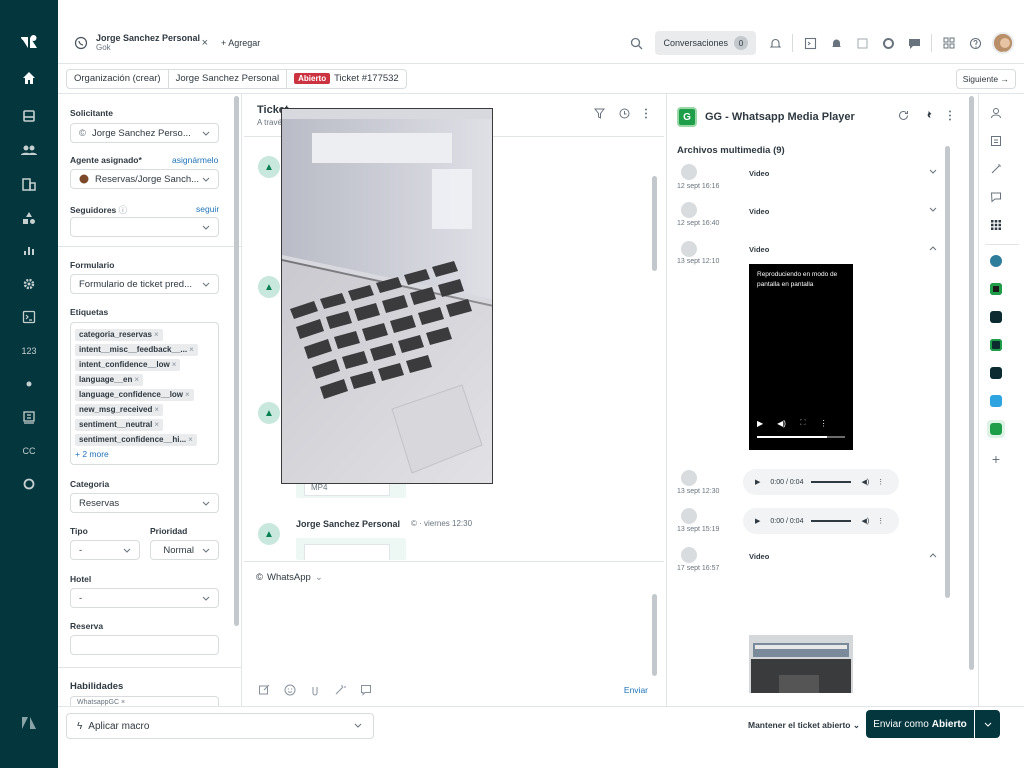 This screenshot has height=768, width=1024. Describe the element at coordinates (144, 227) in the screenshot. I see `followers-field` at that location.